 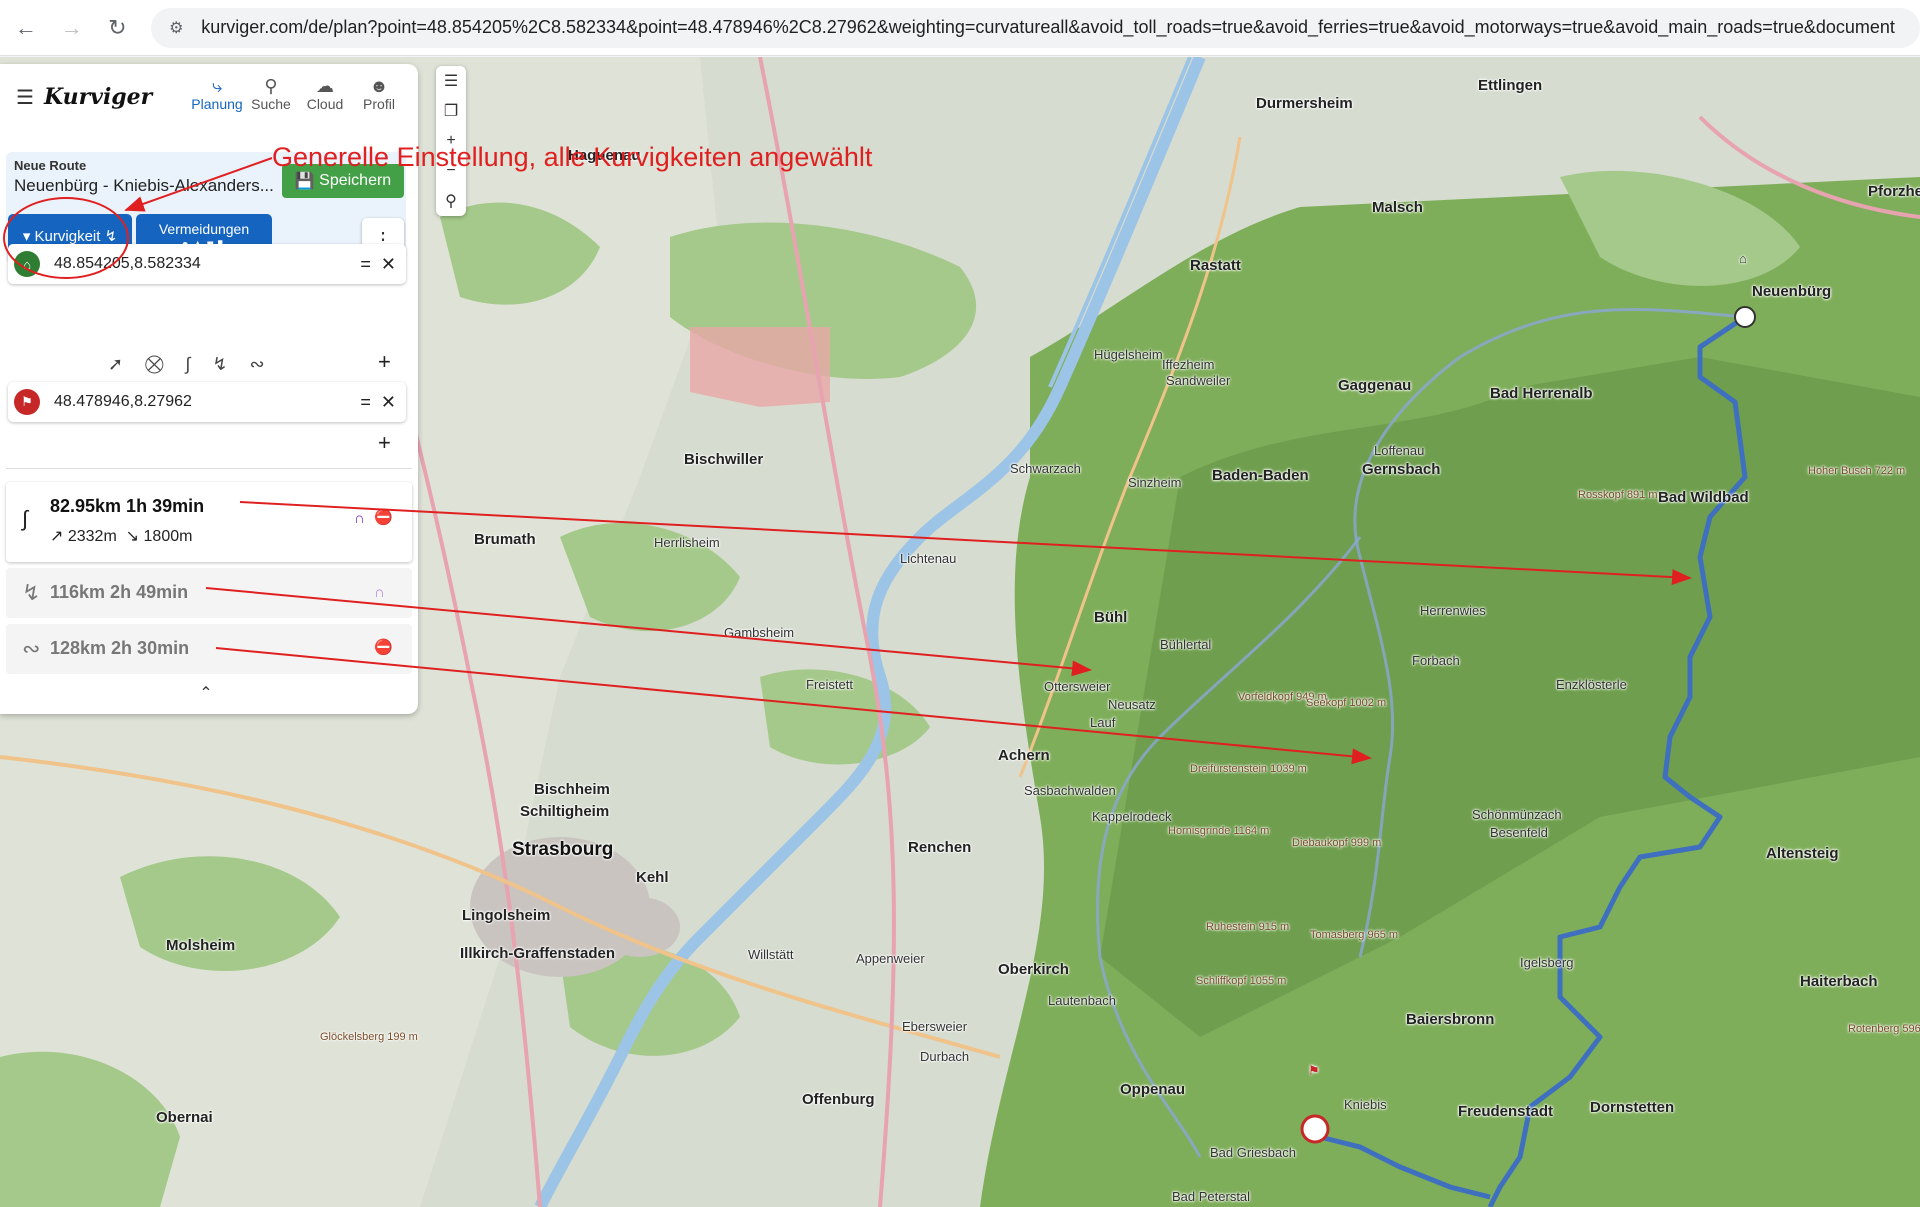 I want to click on map-label-buehl: Bühl, so click(x=1111, y=617).